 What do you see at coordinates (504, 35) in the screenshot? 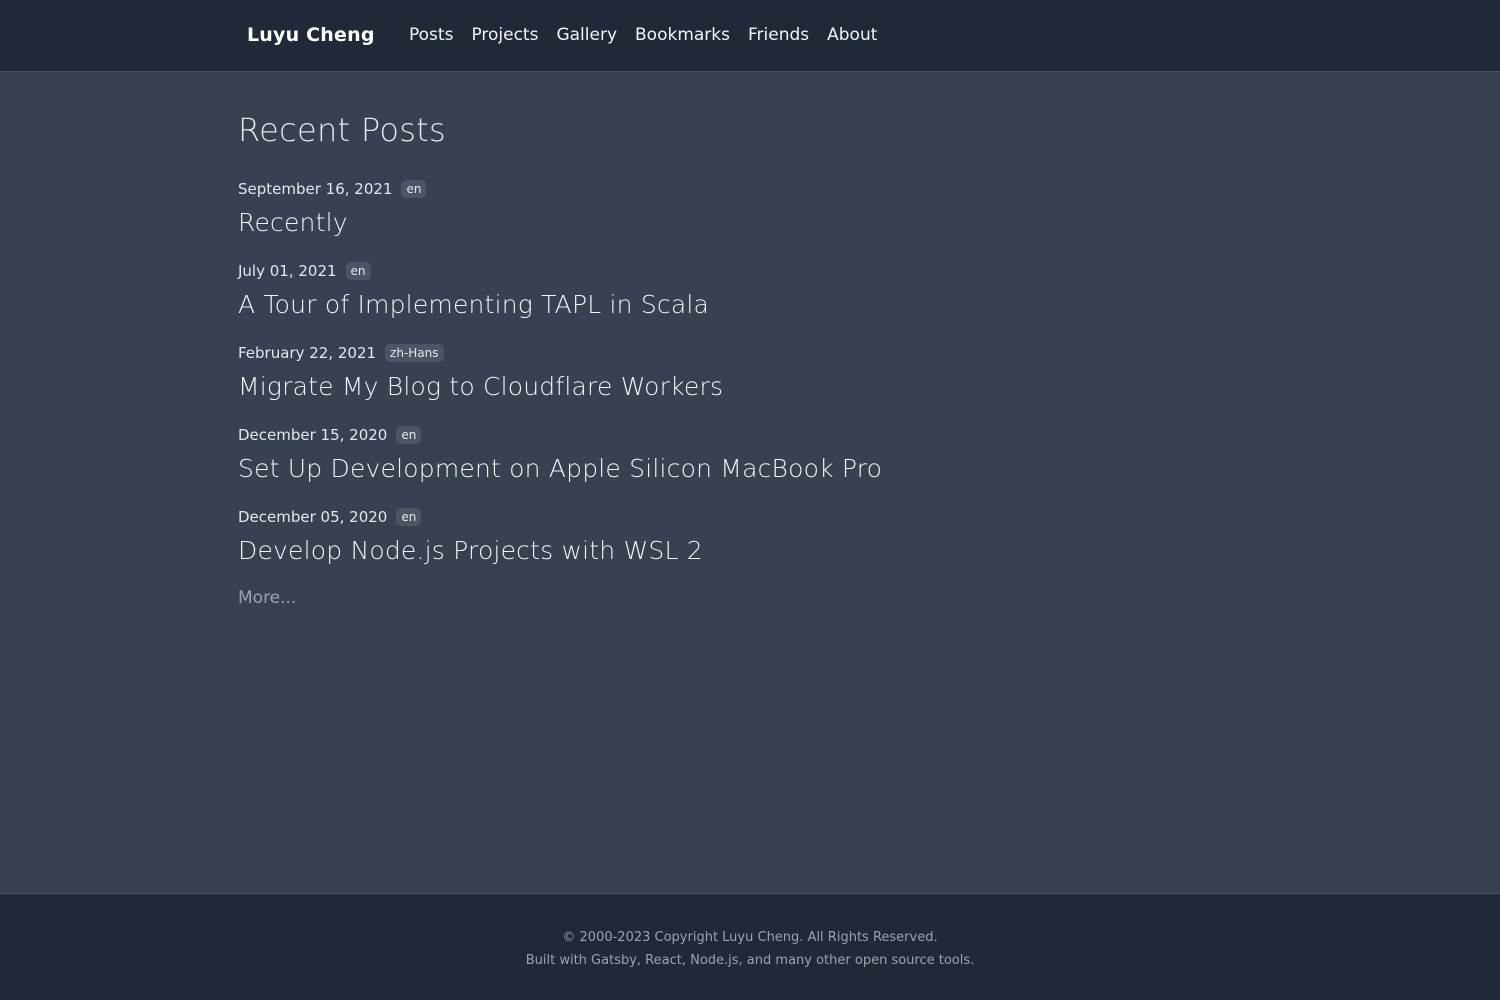
I see `nav-link-projects: Projects` at bounding box center [504, 35].